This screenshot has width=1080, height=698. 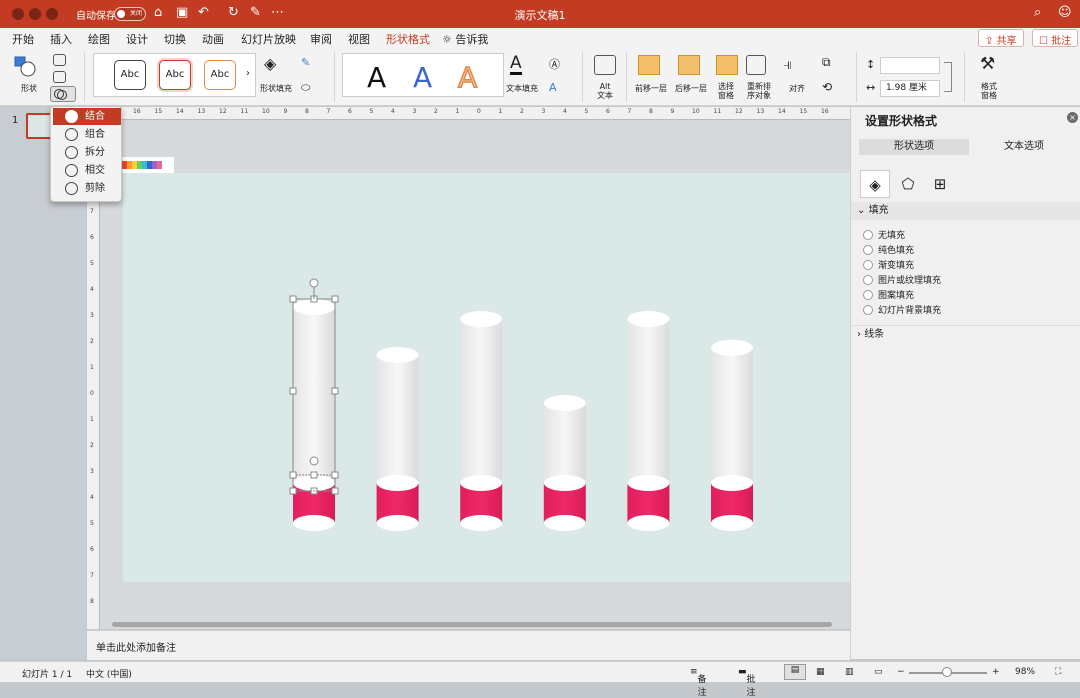 What do you see at coordinates (87, 188) in the screenshot?
I see `menu-item-subtract: 剪除` at bounding box center [87, 188].